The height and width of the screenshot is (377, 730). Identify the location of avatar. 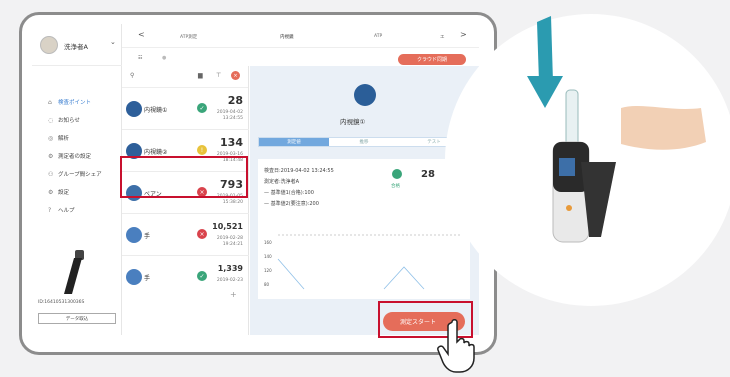
(49, 45).